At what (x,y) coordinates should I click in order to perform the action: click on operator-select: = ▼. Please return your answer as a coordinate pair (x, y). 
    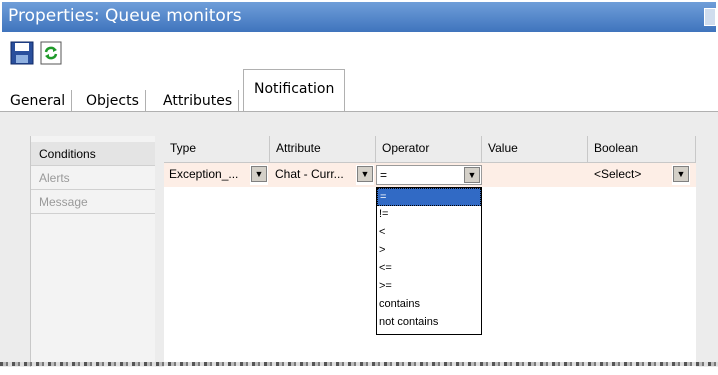
    Looking at the image, I should click on (429, 175).